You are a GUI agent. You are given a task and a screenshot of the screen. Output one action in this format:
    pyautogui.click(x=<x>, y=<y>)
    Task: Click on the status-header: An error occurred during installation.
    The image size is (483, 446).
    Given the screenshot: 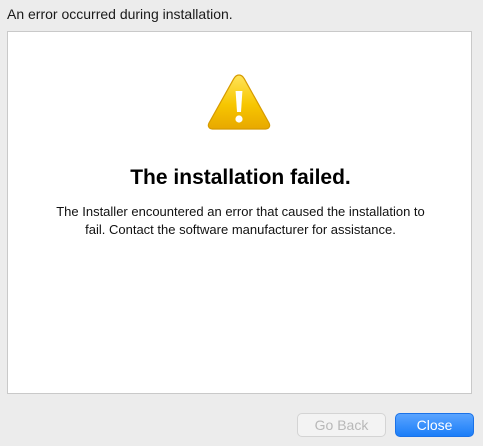 What is the action you would take?
    pyautogui.click(x=120, y=14)
    